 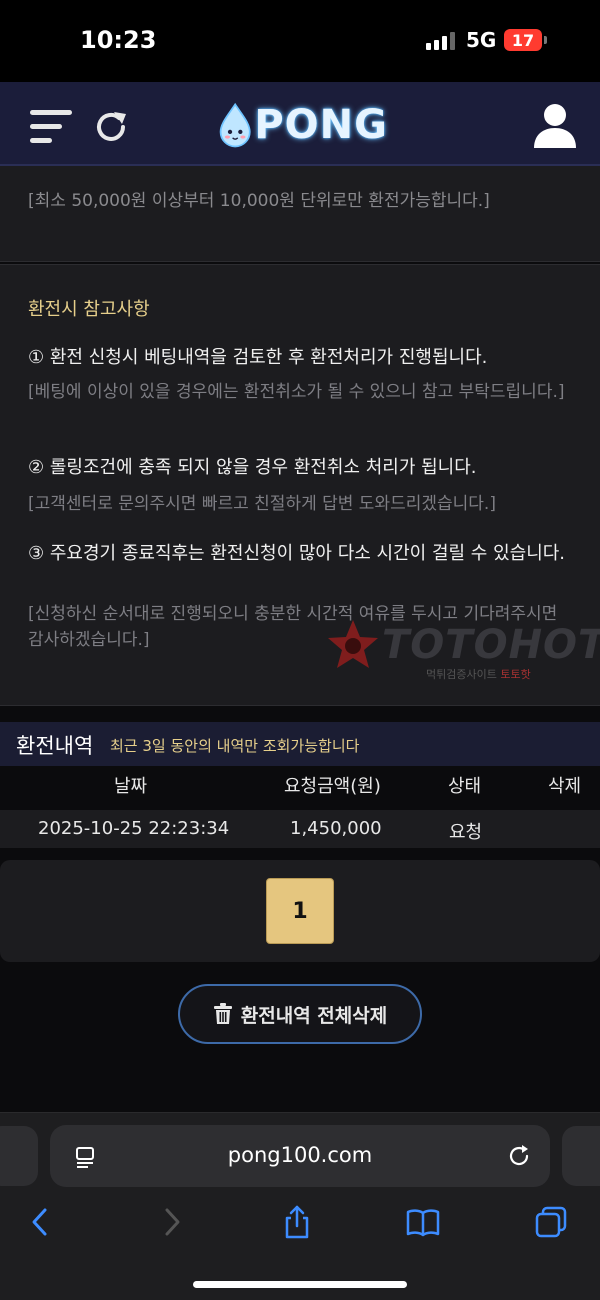 What do you see at coordinates (171, 1222) in the screenshot?
I see `forward-icon` at bounding box center [171, 1222].